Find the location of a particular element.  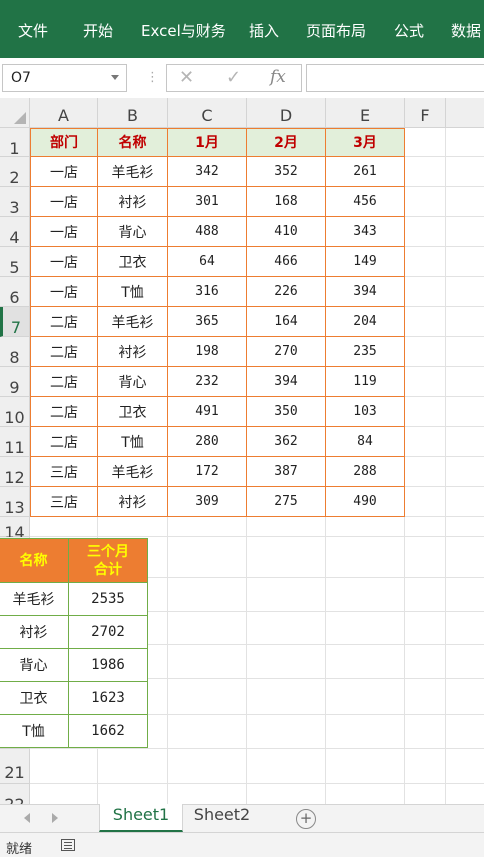

row-header-13: 13 is located at coordinates (15, 502).